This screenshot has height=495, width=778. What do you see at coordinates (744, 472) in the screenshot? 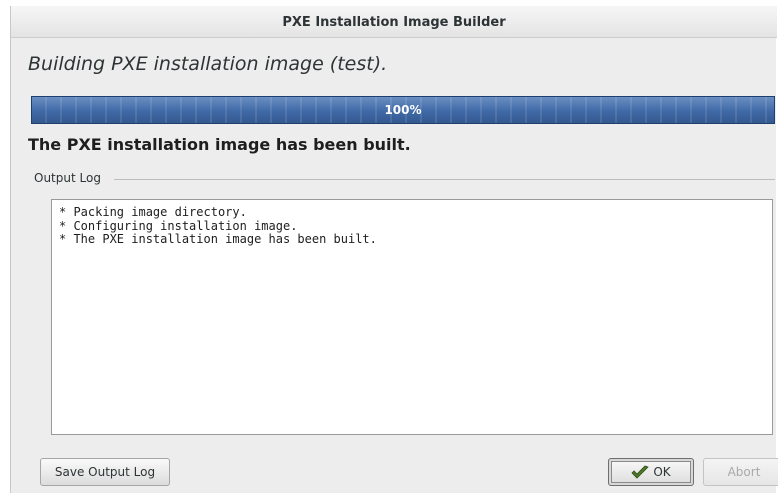
I see `abort-label: Abort` at bounding box center [744, 472].